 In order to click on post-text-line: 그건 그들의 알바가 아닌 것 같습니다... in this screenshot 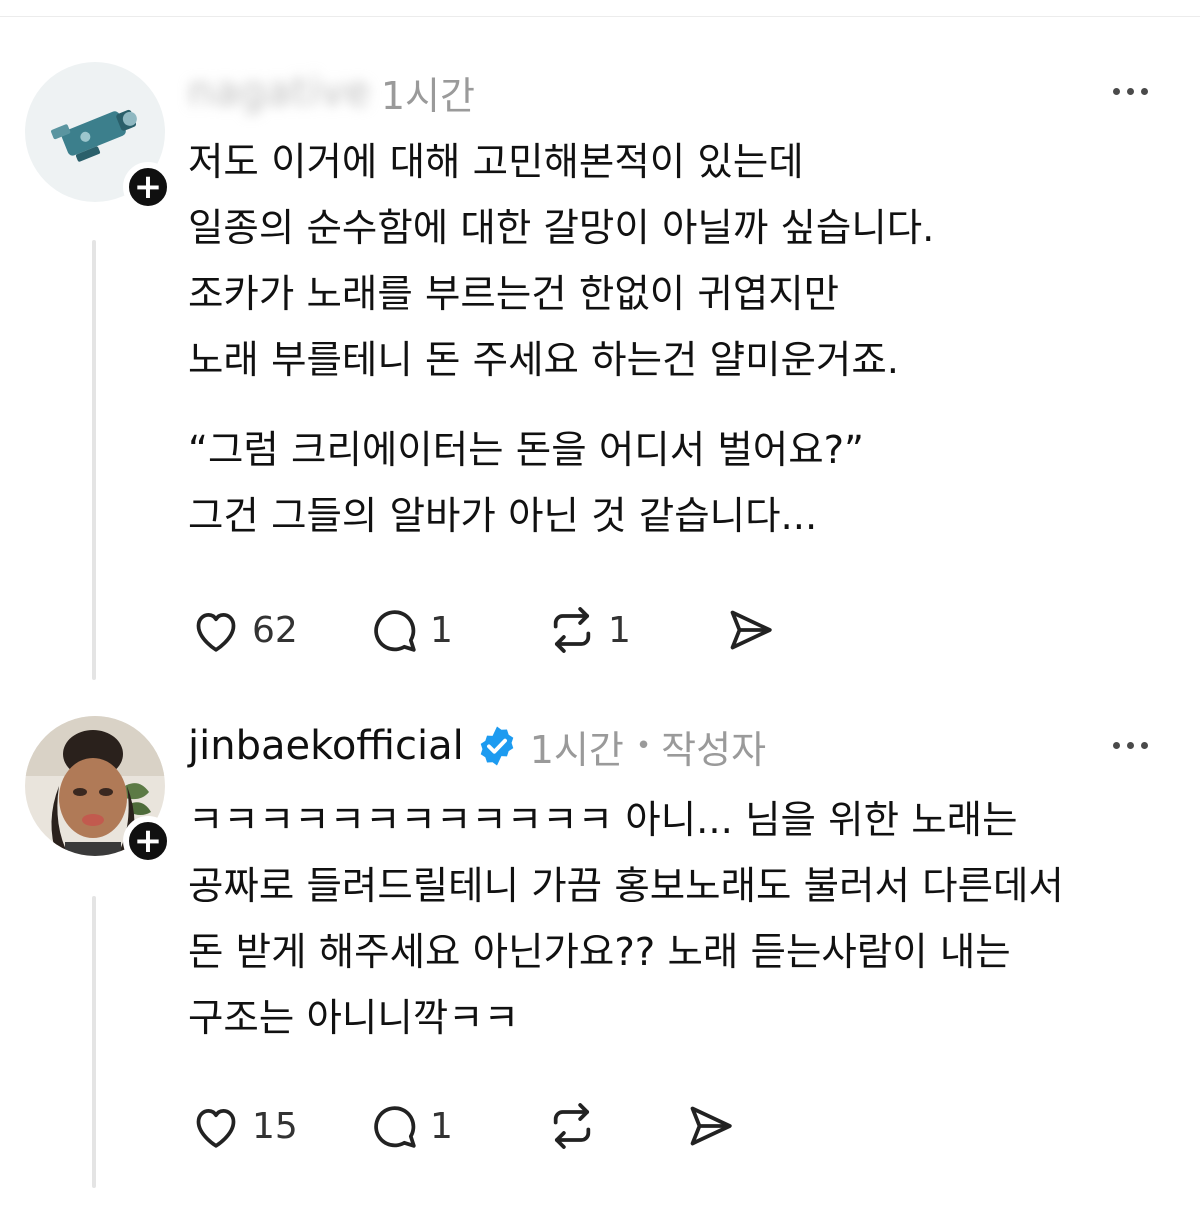, I will do `click(503, 516)`.